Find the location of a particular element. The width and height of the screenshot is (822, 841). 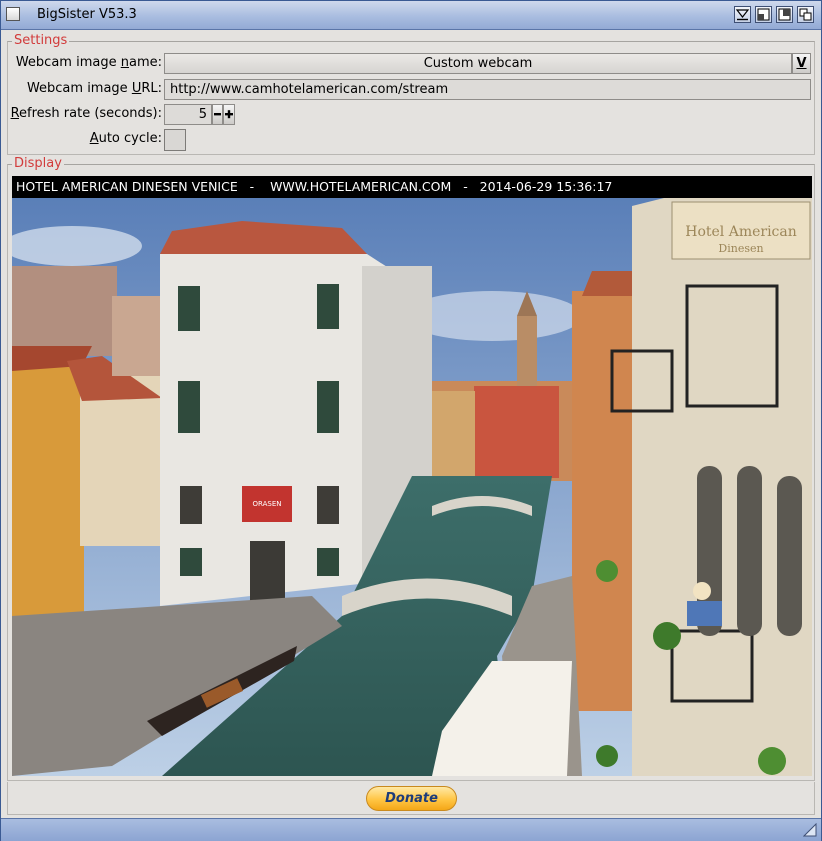

iconify-icon is located at coordinates (742, 15).